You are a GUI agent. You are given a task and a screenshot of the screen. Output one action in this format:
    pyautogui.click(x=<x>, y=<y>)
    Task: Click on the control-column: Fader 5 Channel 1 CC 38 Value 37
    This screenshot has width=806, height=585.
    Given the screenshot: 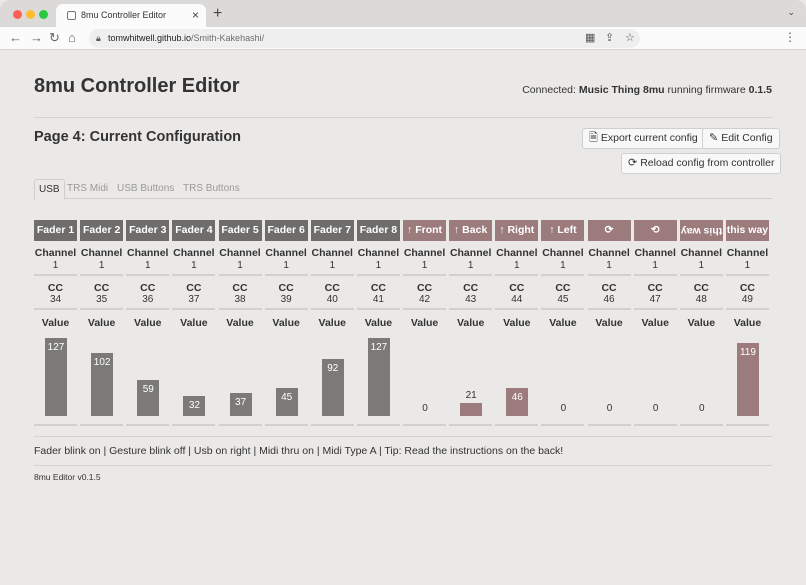 What is the action you would take?
    pyautogui.click(x=240, y=324)
    